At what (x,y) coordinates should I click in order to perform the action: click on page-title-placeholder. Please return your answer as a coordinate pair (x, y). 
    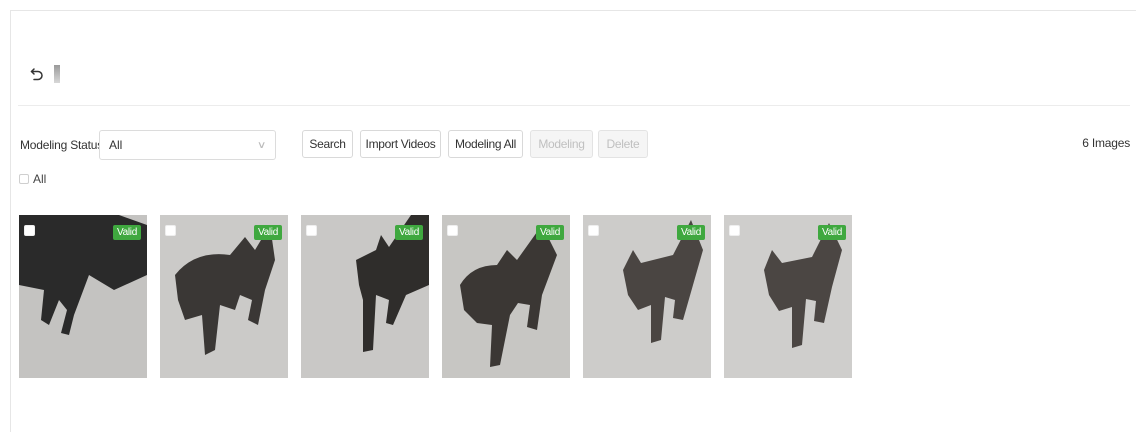
    Looking at the image, I should click on (57, 74).